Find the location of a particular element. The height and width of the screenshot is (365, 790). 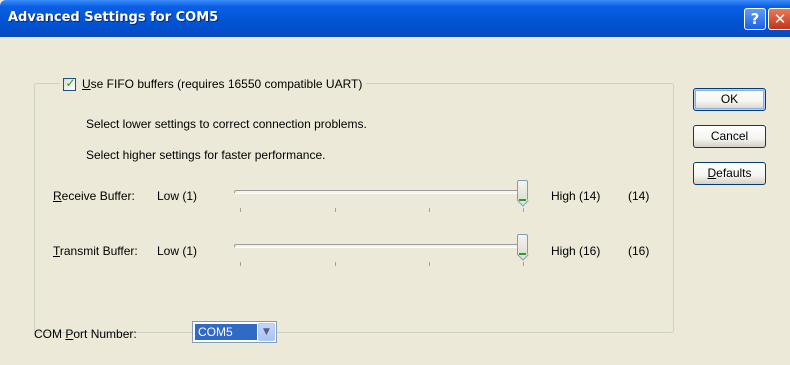

transmit-buffer-label: Transmit Buffer: is located at coordinates (95, 251).